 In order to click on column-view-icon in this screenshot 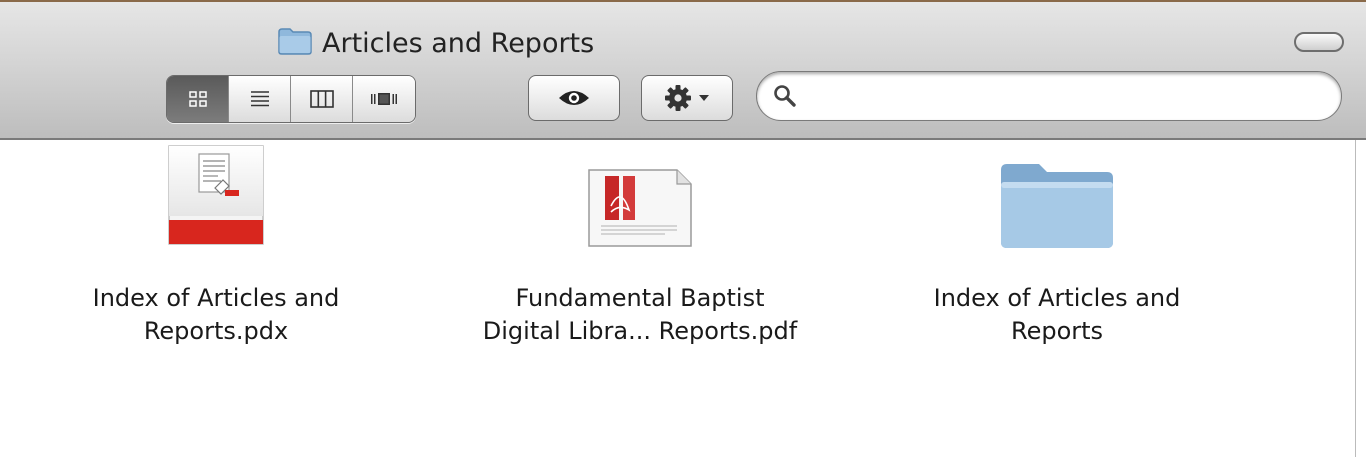, I will do `click(321, 99)`.